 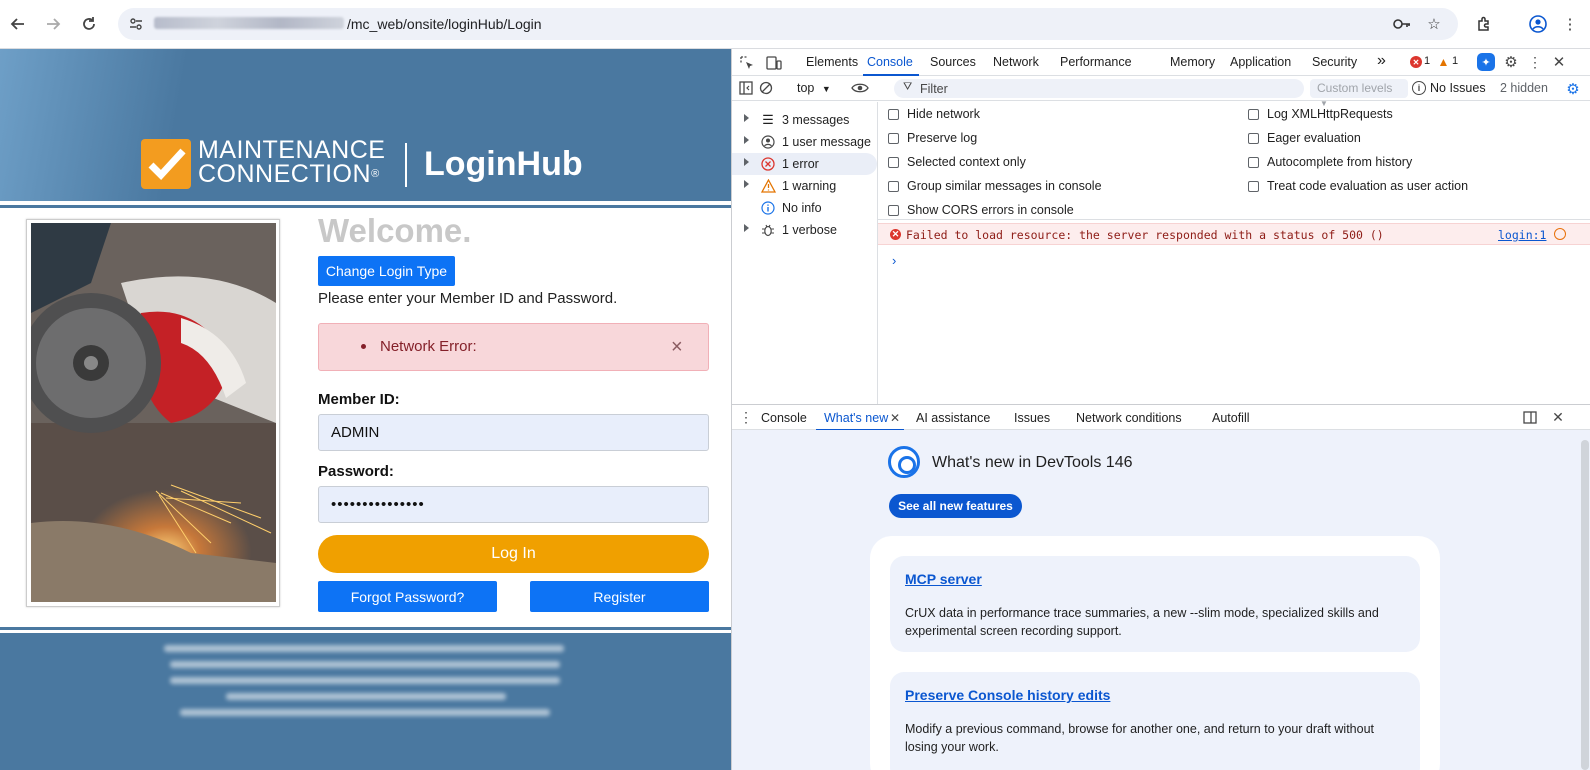 What do you see at coordinates (860, 88) in the screenshot?
I see `live-expression-eye-icon` at bounding box center [860, 88].